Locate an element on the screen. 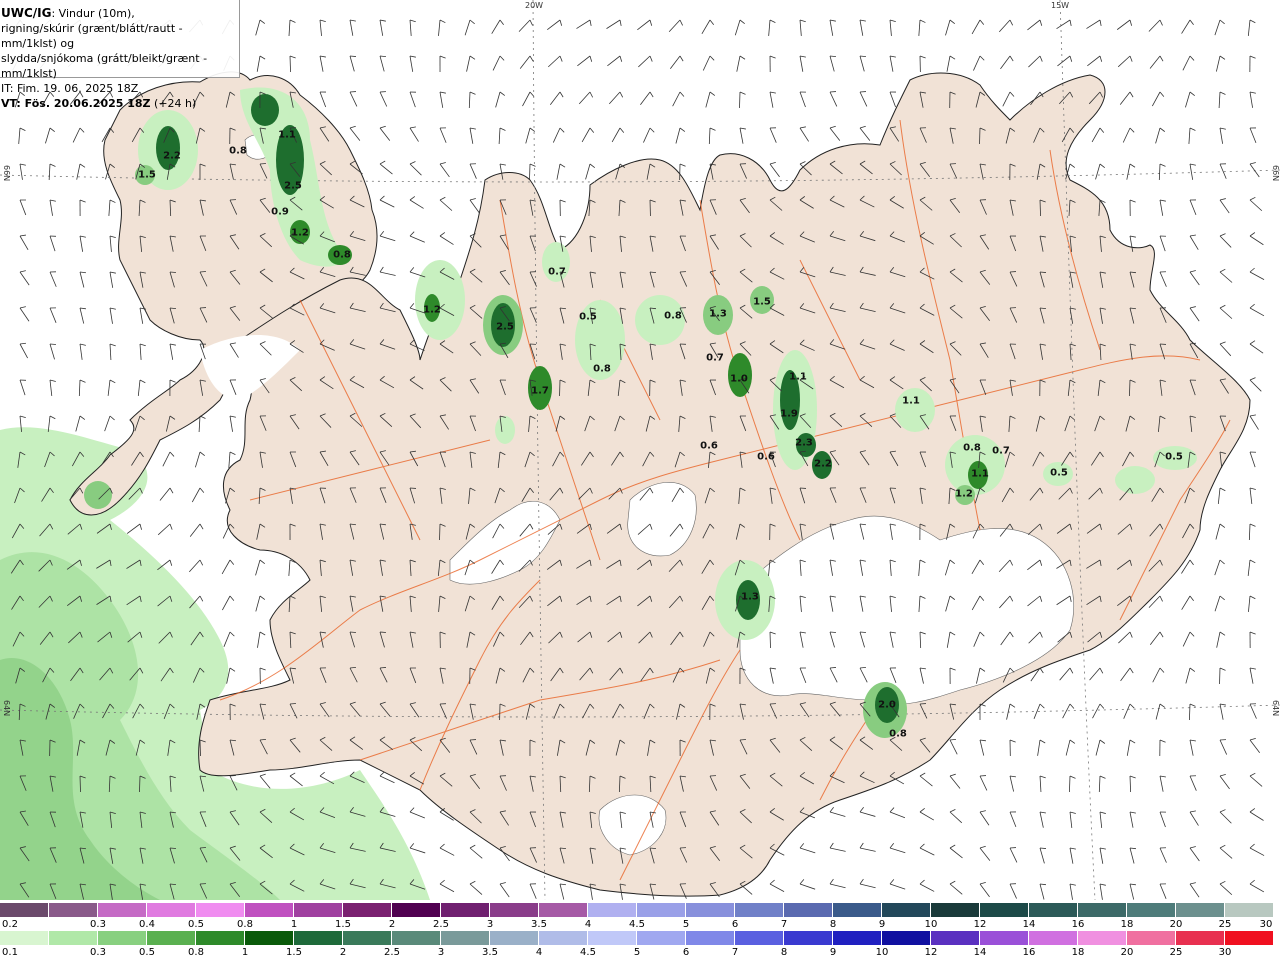  legend-label: 1 is located at coordinates (245, 952).